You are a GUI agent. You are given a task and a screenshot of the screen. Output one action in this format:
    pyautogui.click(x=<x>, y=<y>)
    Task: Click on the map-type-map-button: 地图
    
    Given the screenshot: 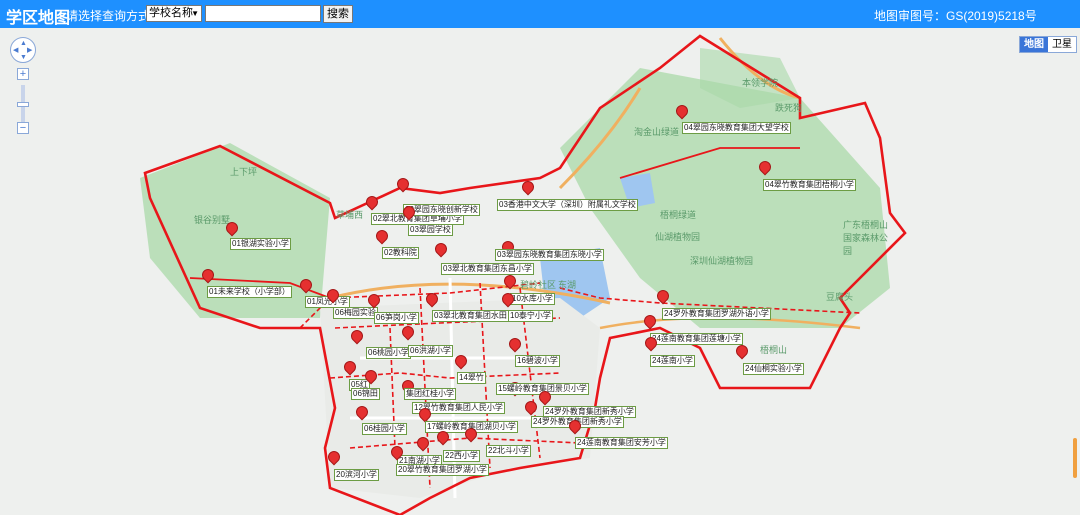 What is the action you would take?
    pyautogui.click(x=1034, y=44)
    